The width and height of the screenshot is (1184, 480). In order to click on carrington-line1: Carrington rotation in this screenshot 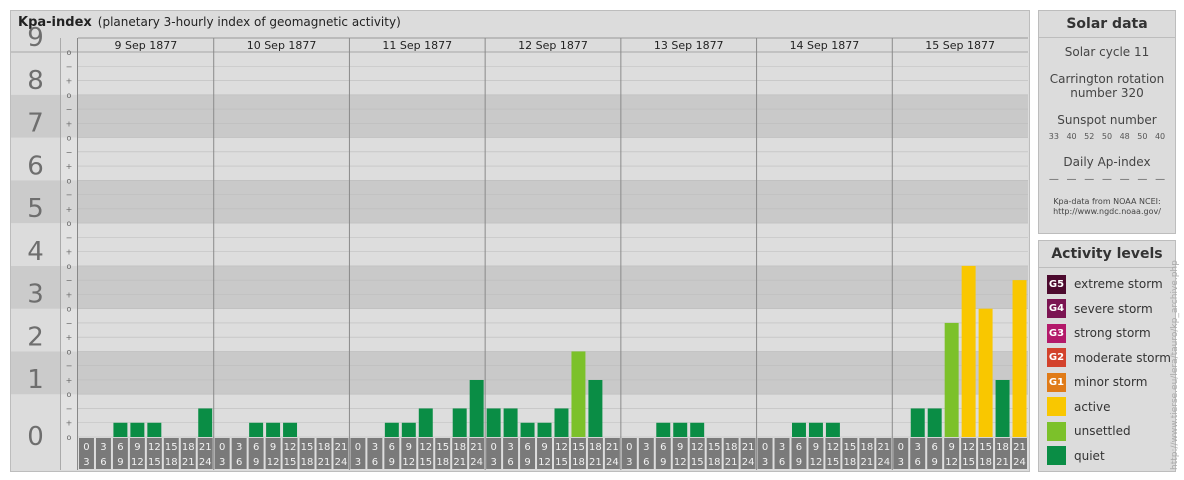, I will do `click(1107, 79)`.